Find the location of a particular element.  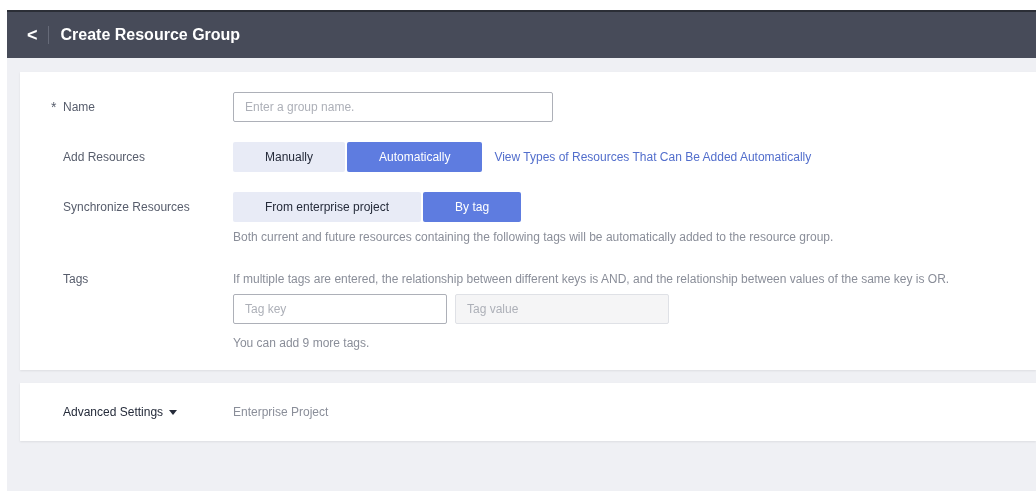

hint-text: You can add 9 more tags. is located at coordinates (302, 343).